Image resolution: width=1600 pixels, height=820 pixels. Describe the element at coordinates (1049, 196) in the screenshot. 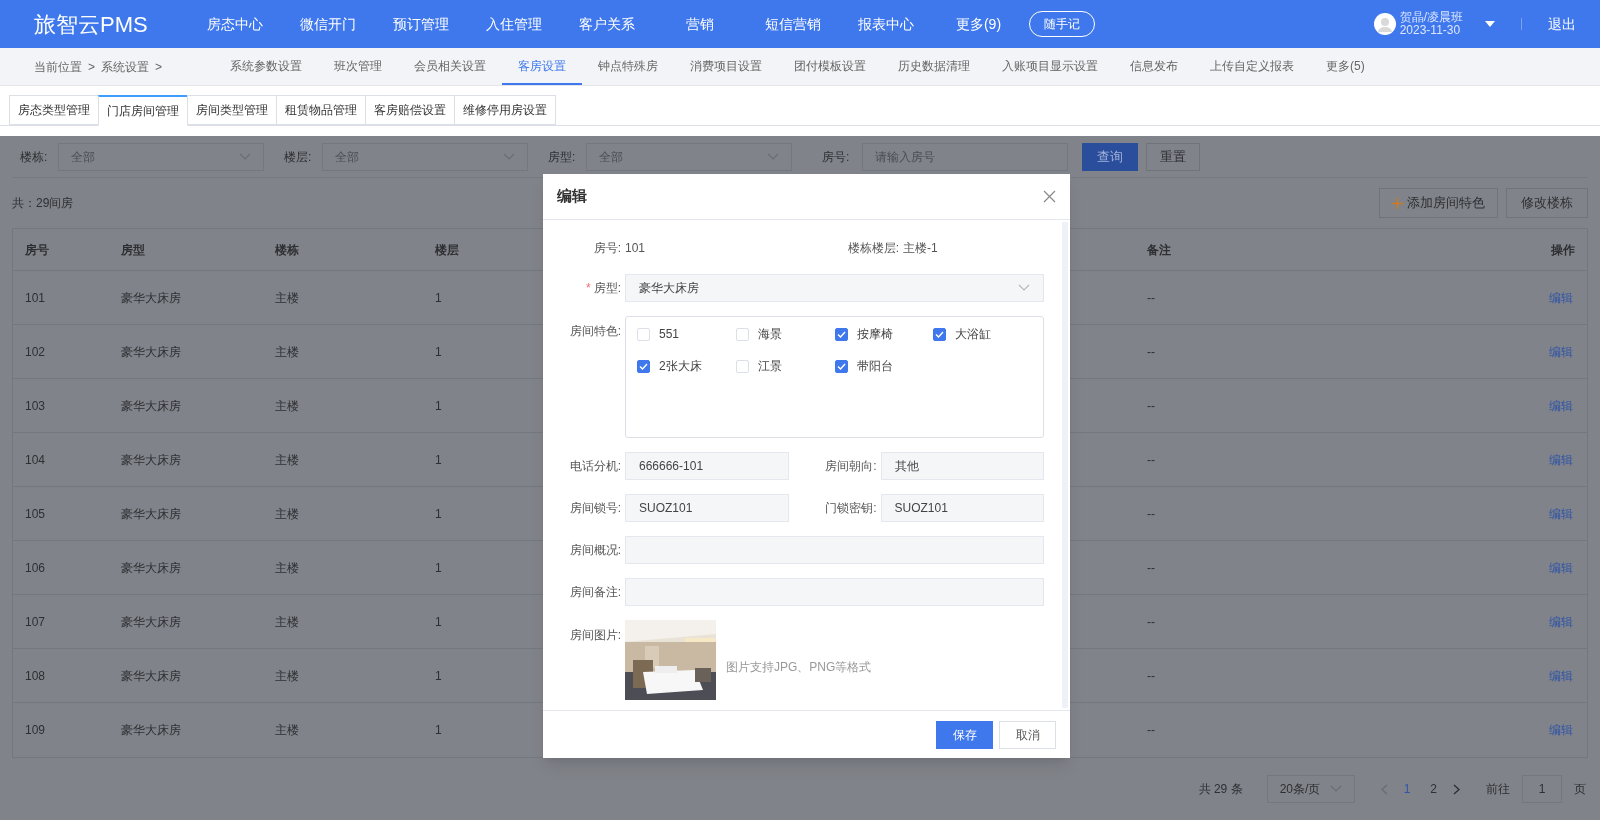

I see `close-icon` at that location.